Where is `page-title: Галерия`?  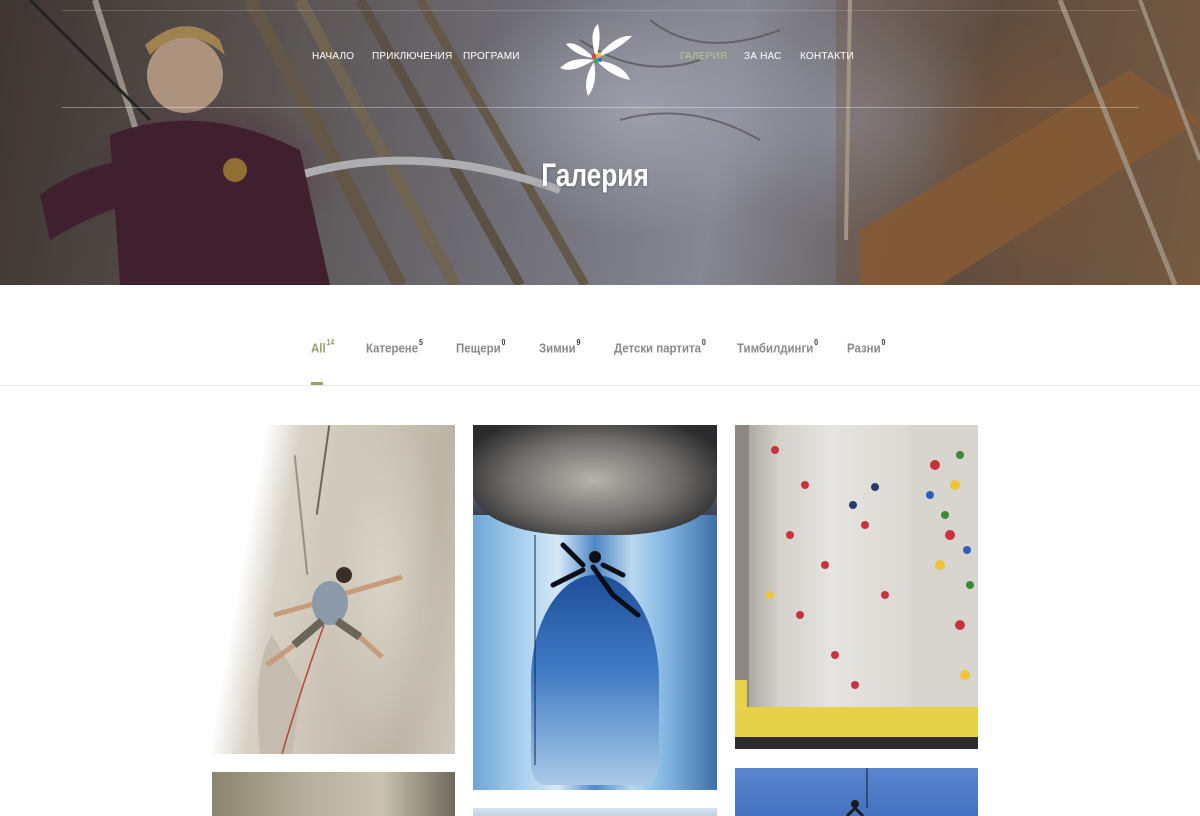
page-title: Галерия is located at coordinates (595, 175).